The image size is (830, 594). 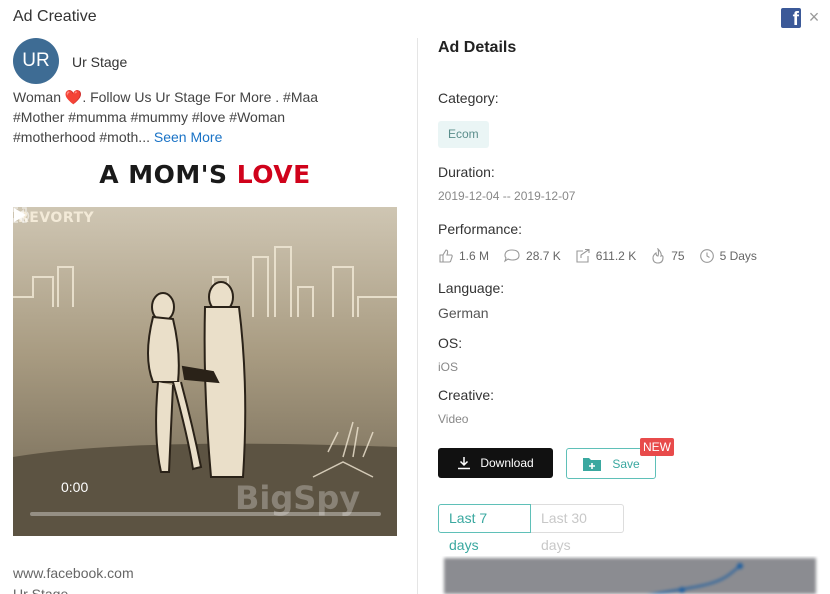 What do you see at coordinates (464, 463) in the screenshot?
I see `download-icon` at bounding box center [464, 463].